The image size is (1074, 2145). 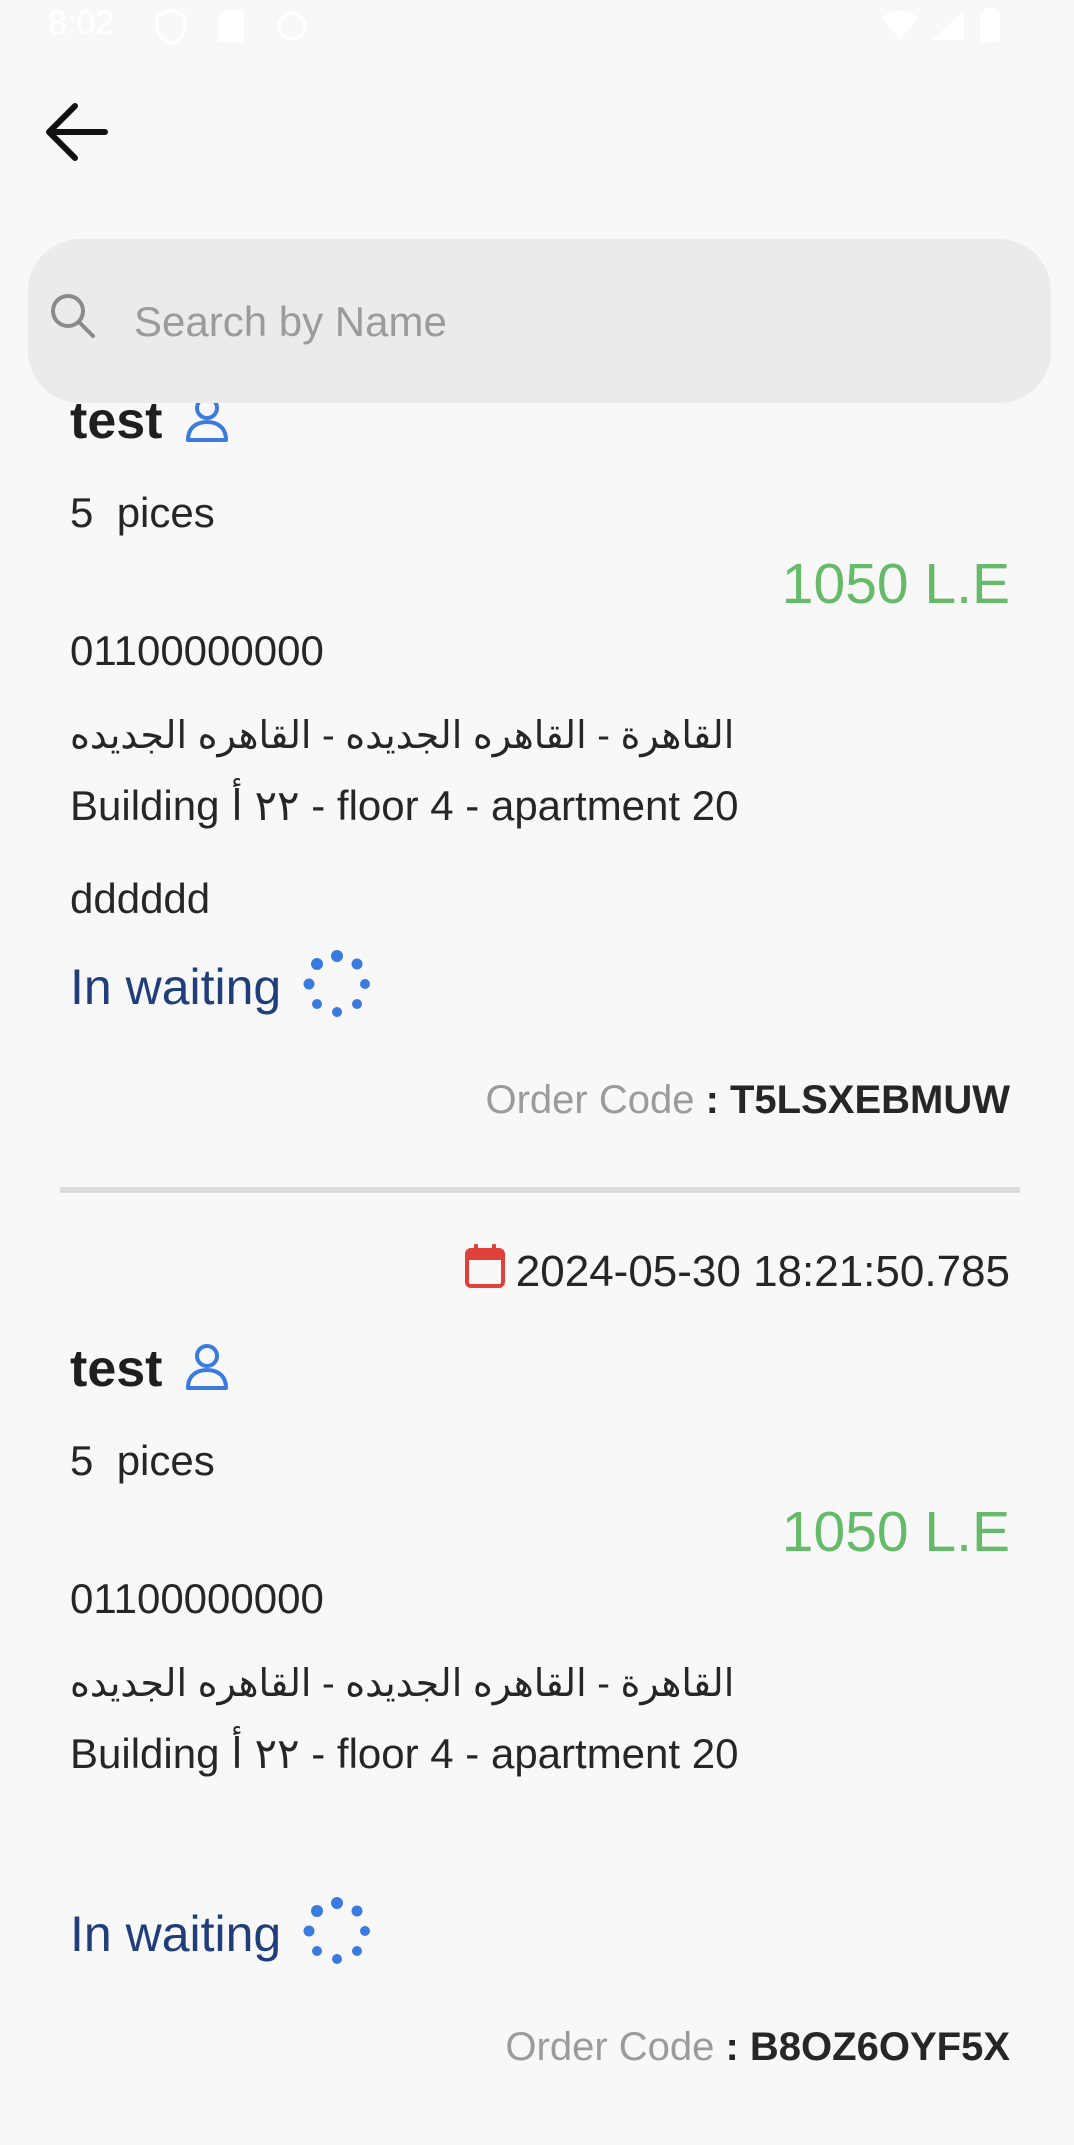 I want to click on order-code-row: Order Code : T5LSXEBMUW, so click(x=747, y=1100).